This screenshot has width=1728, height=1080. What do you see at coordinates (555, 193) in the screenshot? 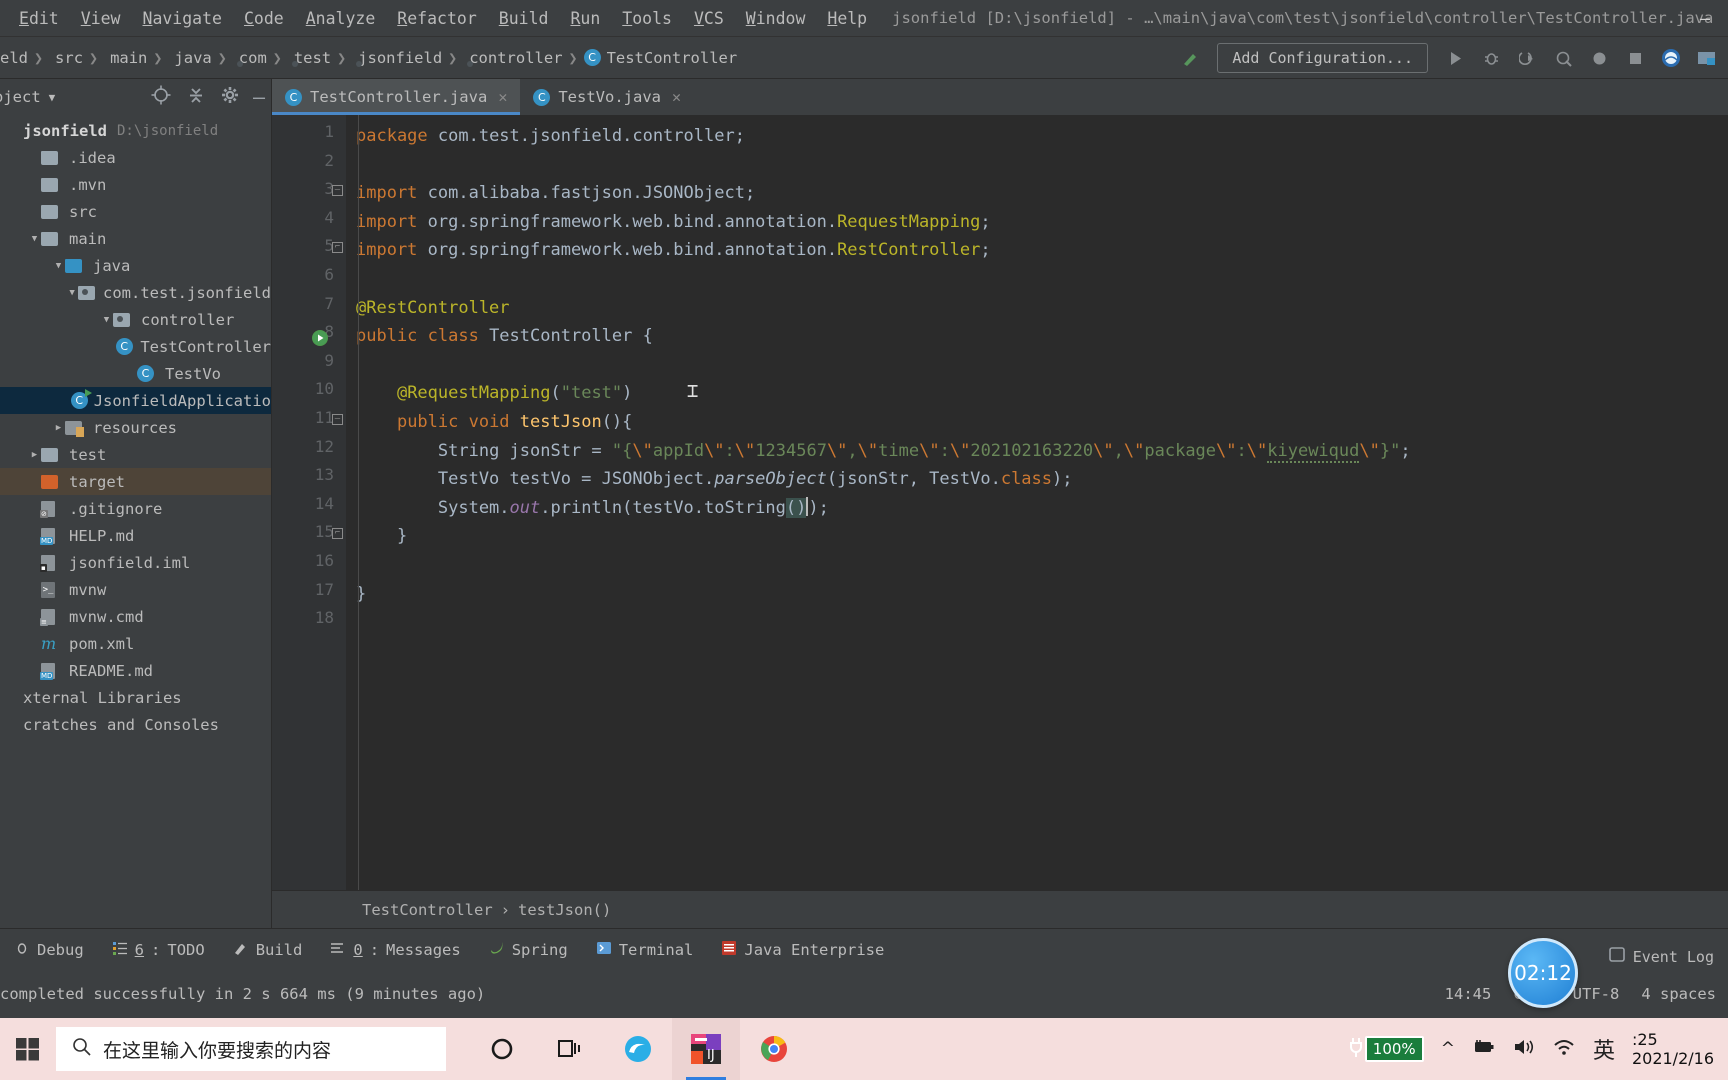
I see `code-line: import com.alibaba.fastjson.JSONObject;` at bounding box center [555, 193].